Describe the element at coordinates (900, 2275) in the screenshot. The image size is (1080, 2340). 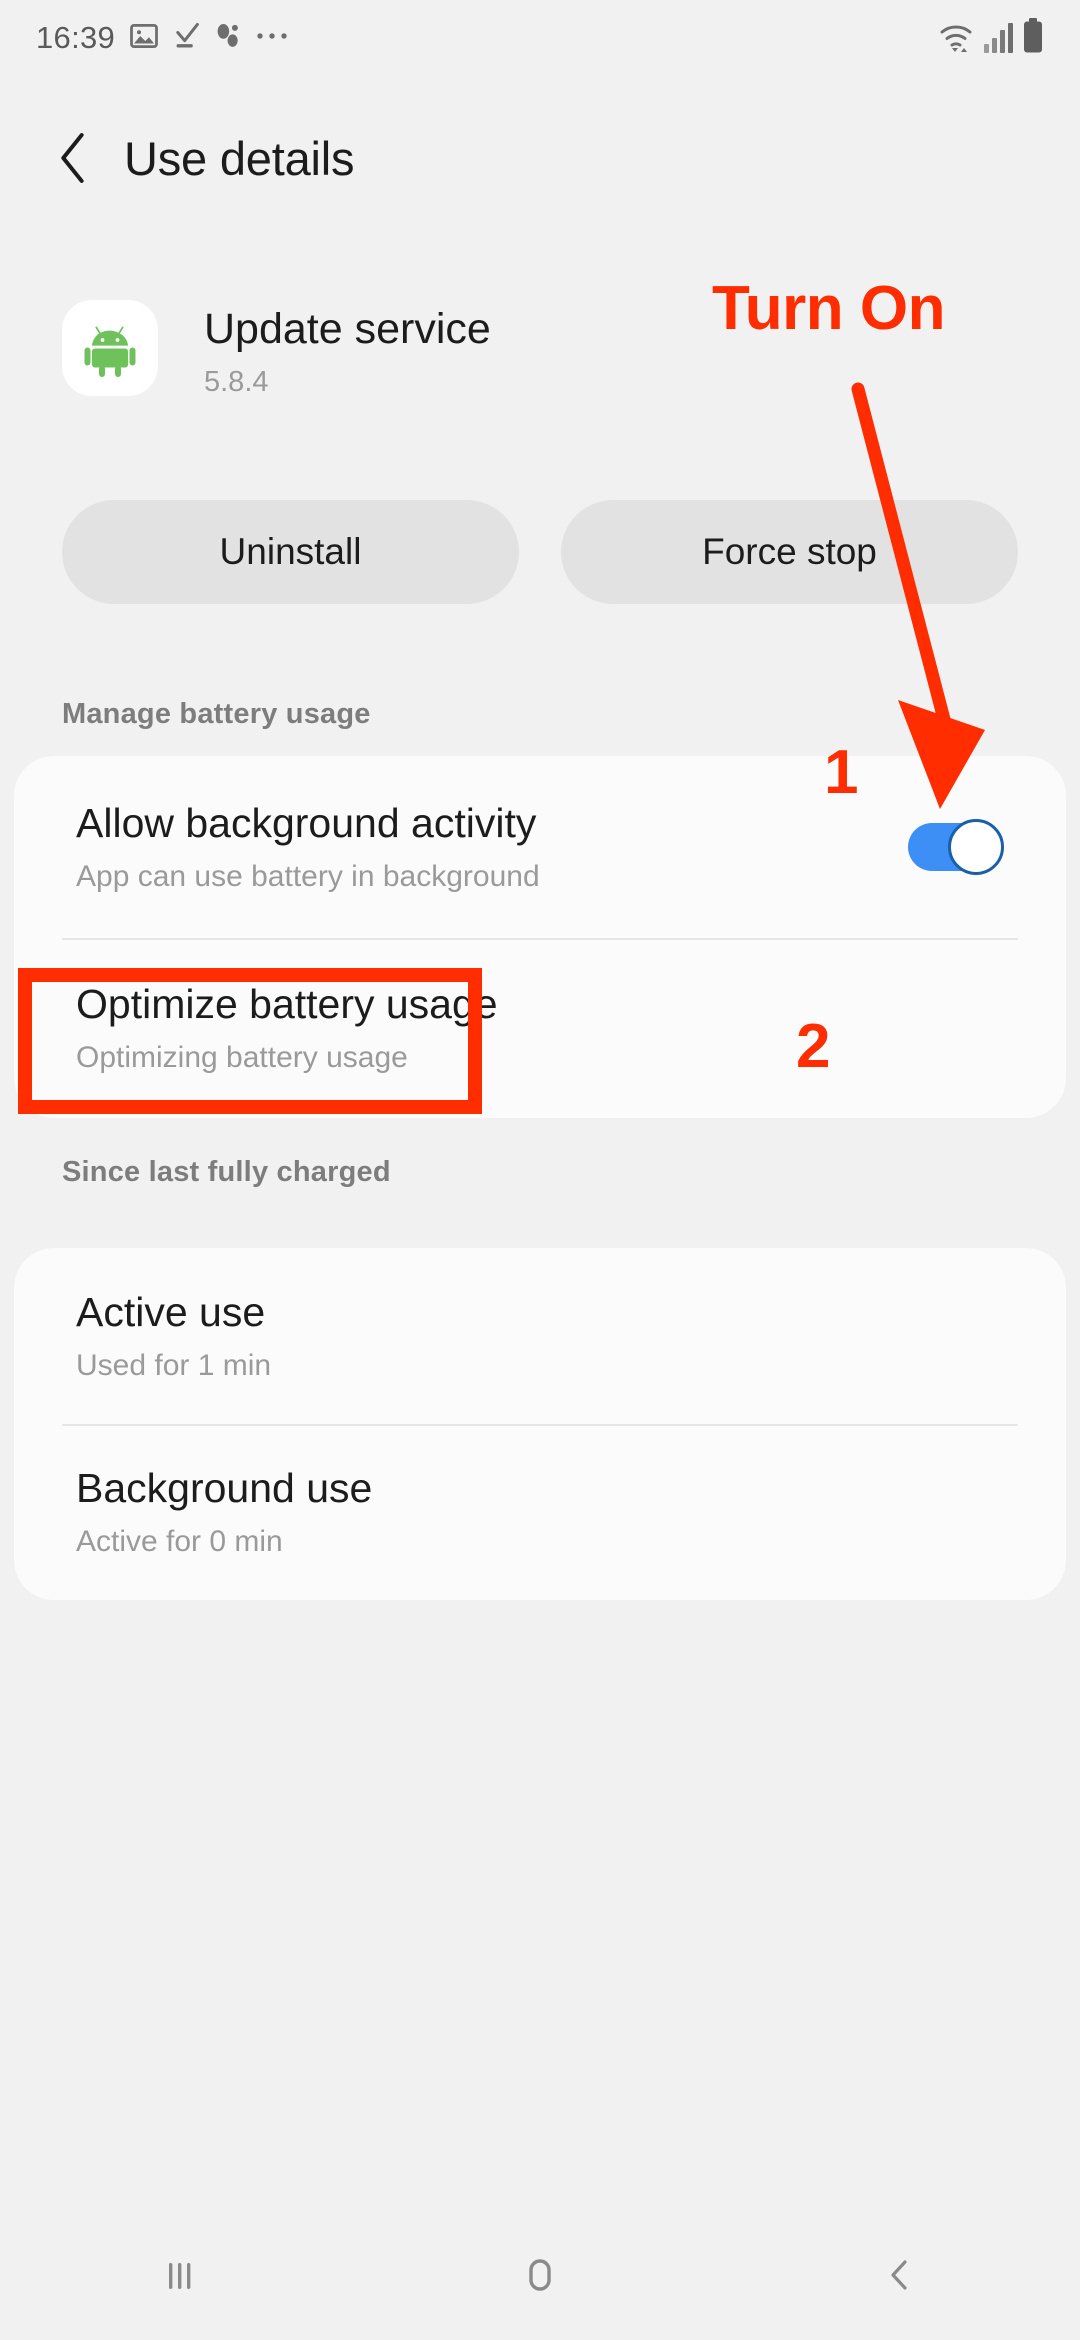
I see `nav-back-button` at that location.